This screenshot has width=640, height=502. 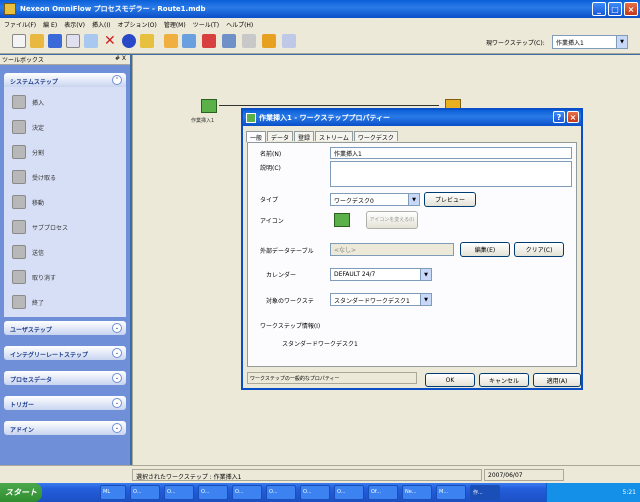 I want to click on preview-icon, so click(x=91, y=41).